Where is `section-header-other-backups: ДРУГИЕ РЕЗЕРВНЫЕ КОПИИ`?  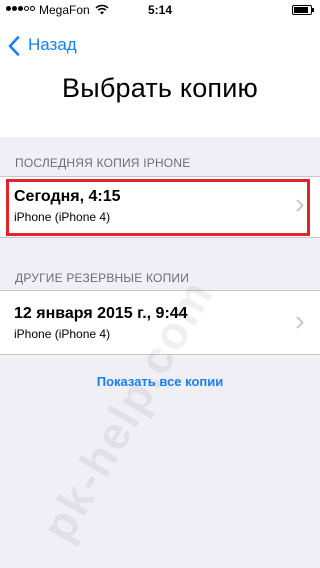 section-header-other-backups: ДРУГИЕ РЕЗЕРВНЫЕ КОПИИ is located at coordinates (102, 278).